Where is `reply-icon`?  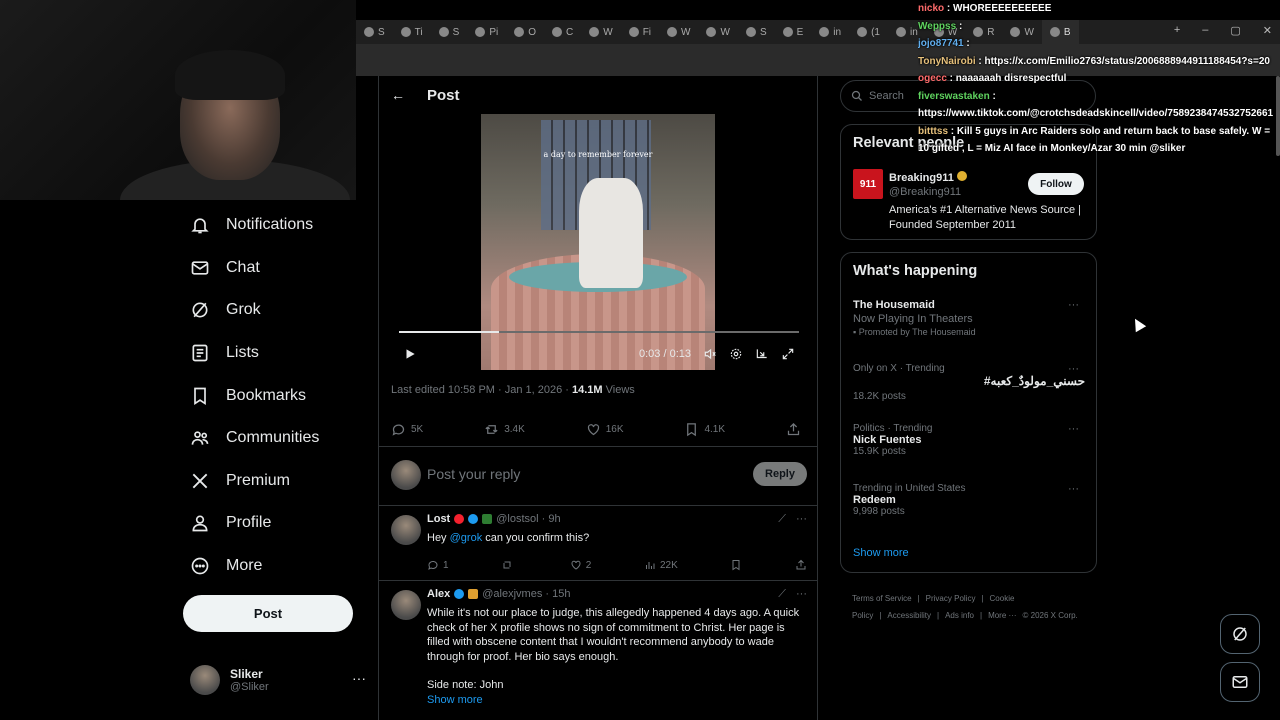
reply-icon is located at coordinates (433, 565).